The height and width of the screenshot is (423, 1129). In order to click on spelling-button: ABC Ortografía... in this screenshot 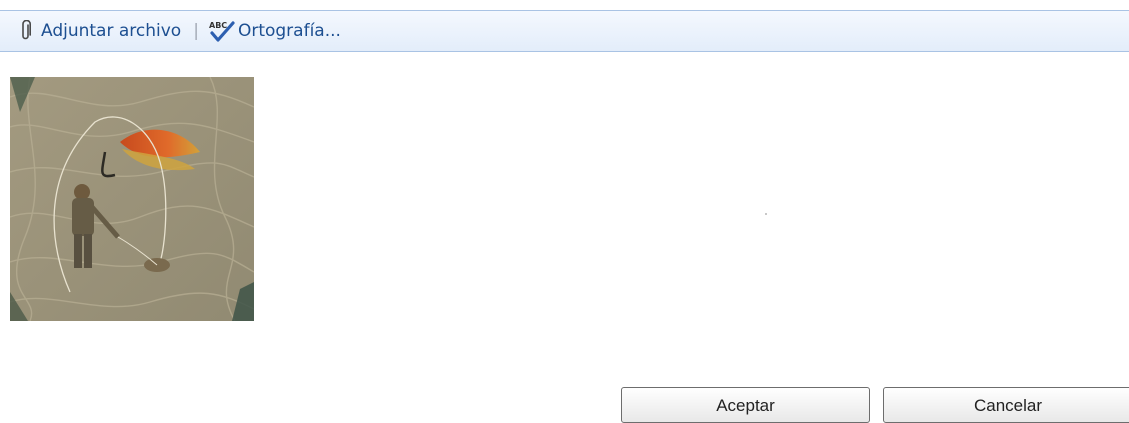, I will do `click(275, 31)`.